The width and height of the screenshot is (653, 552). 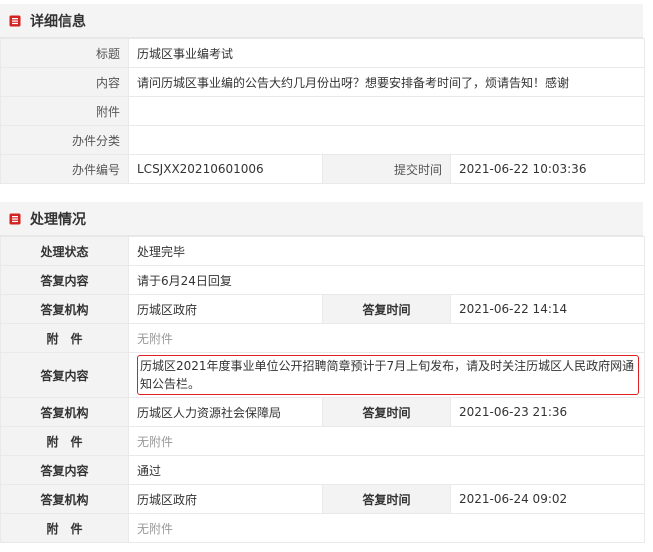 I want to click on attachment-value, so click(x=386, y=111).